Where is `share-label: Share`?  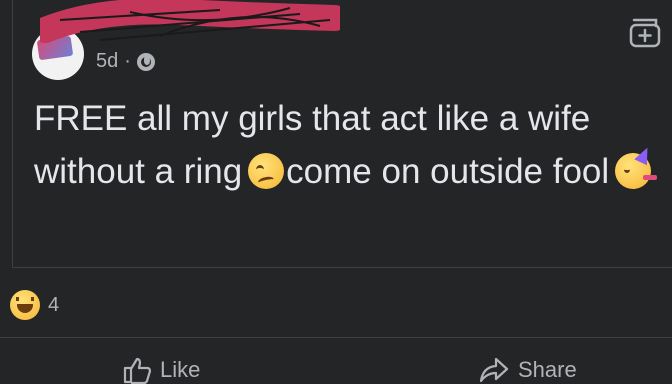
share-label: Share is located at coordinates (547, 369).